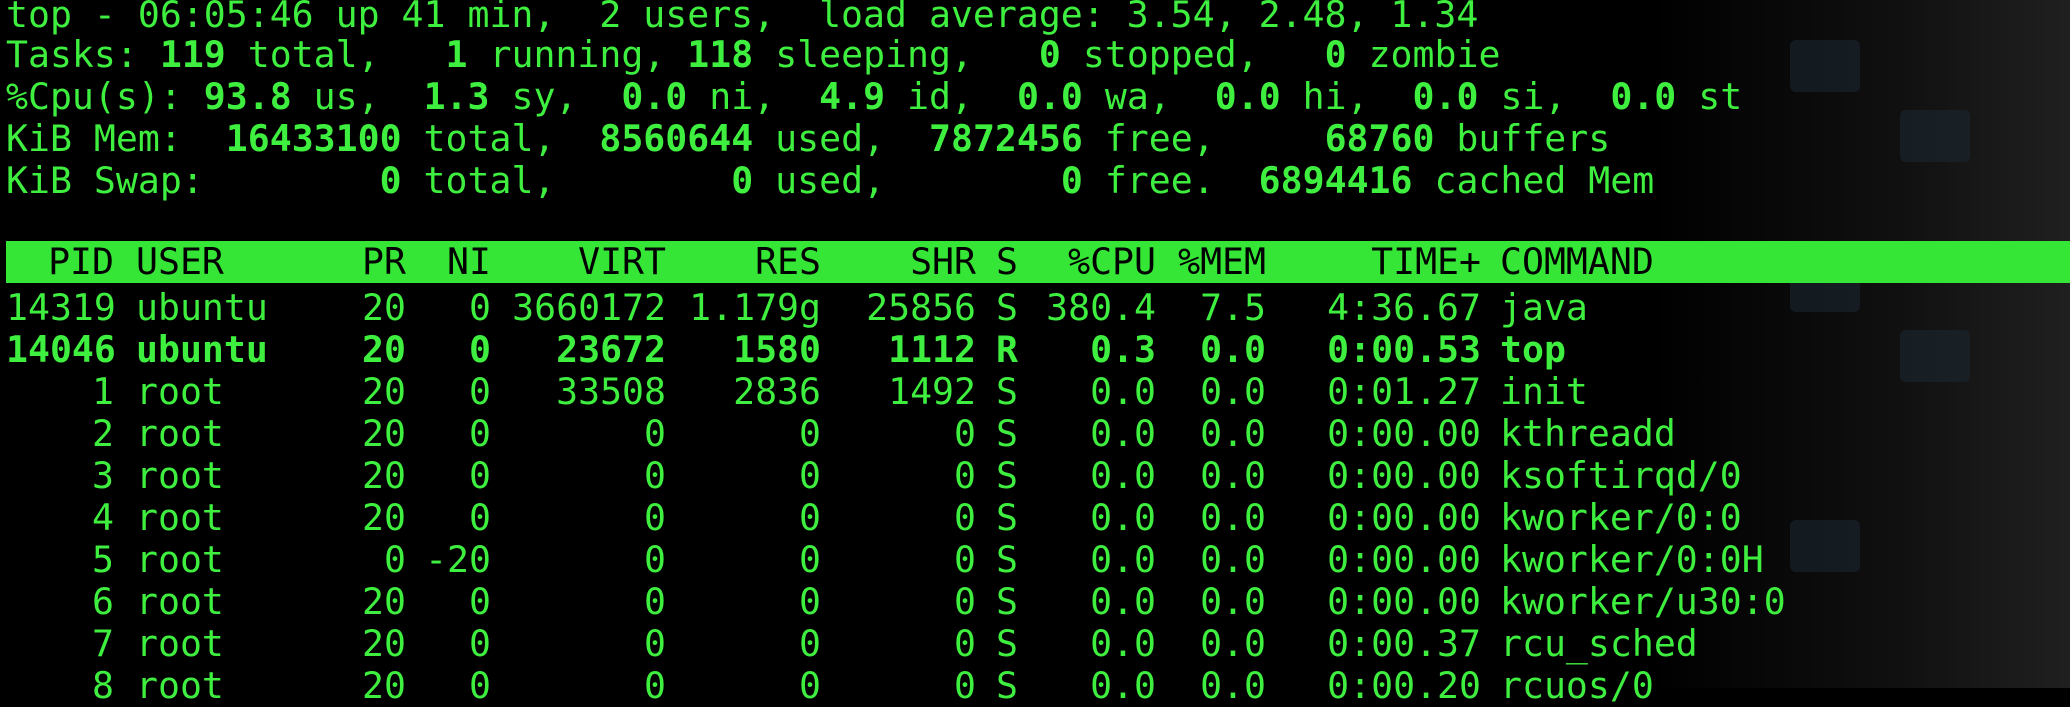 This screenshot has height=707, width=2070. Describe the element at coordinates (1577, 262) in the screenshot. I see `col-command: COMMAND` at that location.